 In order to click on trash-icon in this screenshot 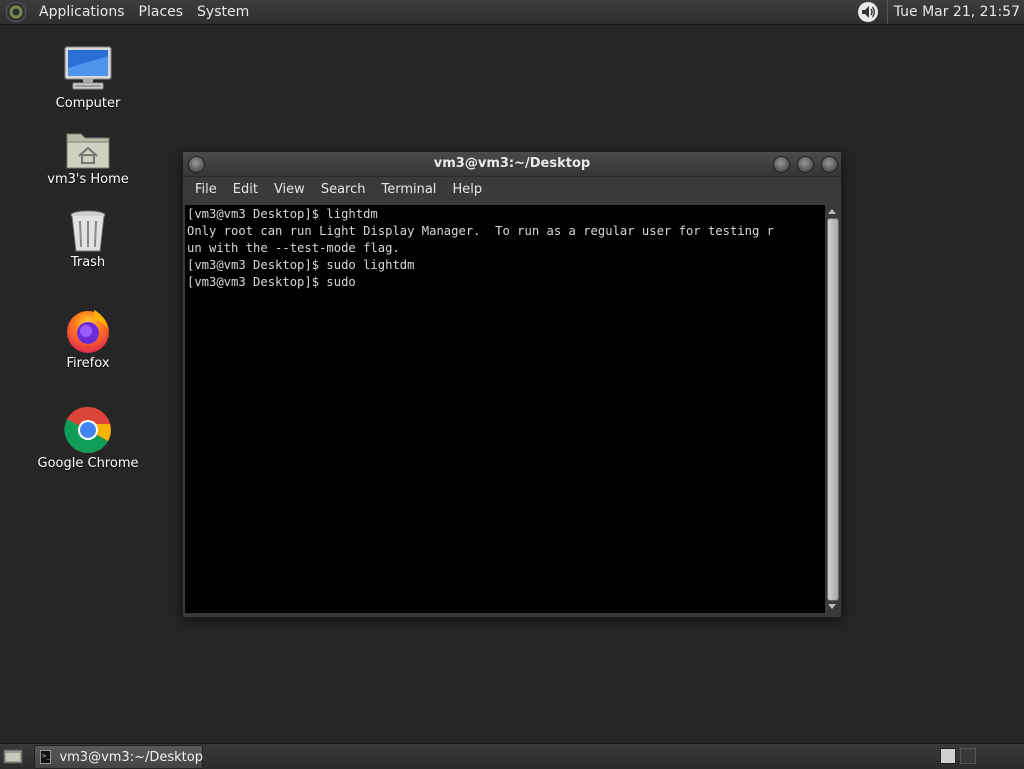, I will do `click(88, 231)`.